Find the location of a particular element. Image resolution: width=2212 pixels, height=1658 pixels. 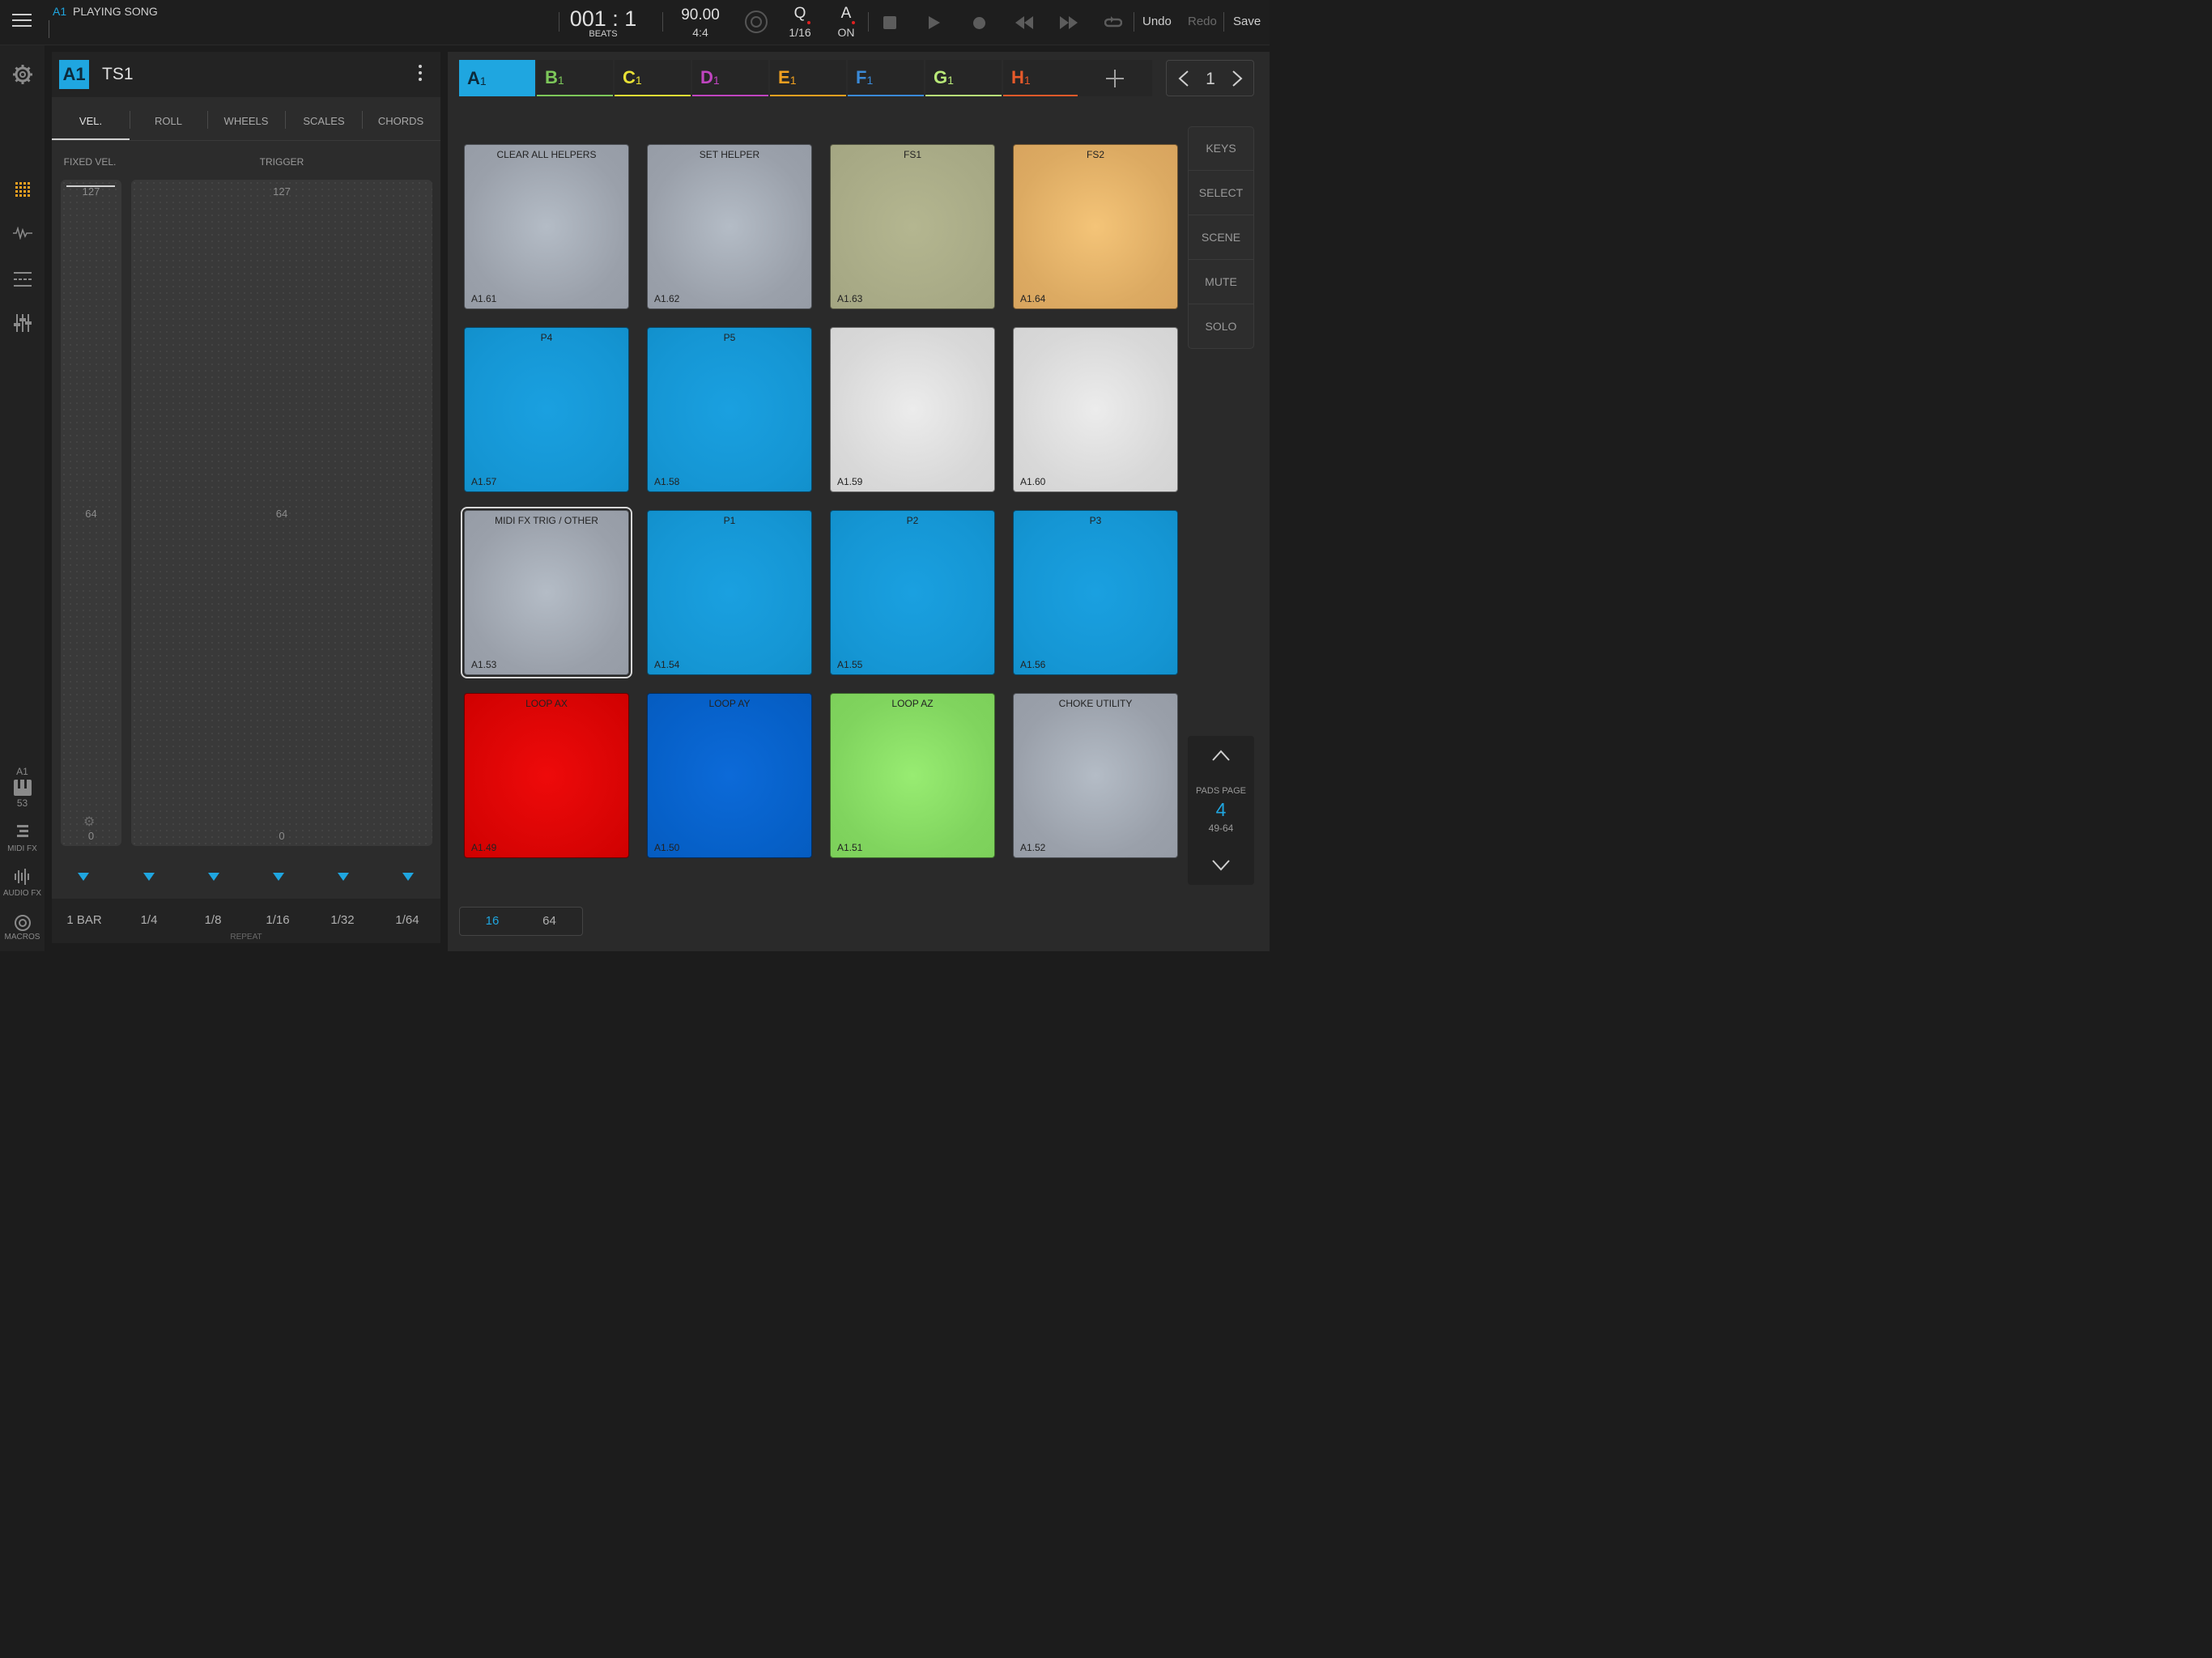

pad-count-64: 64 is located at coordinates (549, 921).